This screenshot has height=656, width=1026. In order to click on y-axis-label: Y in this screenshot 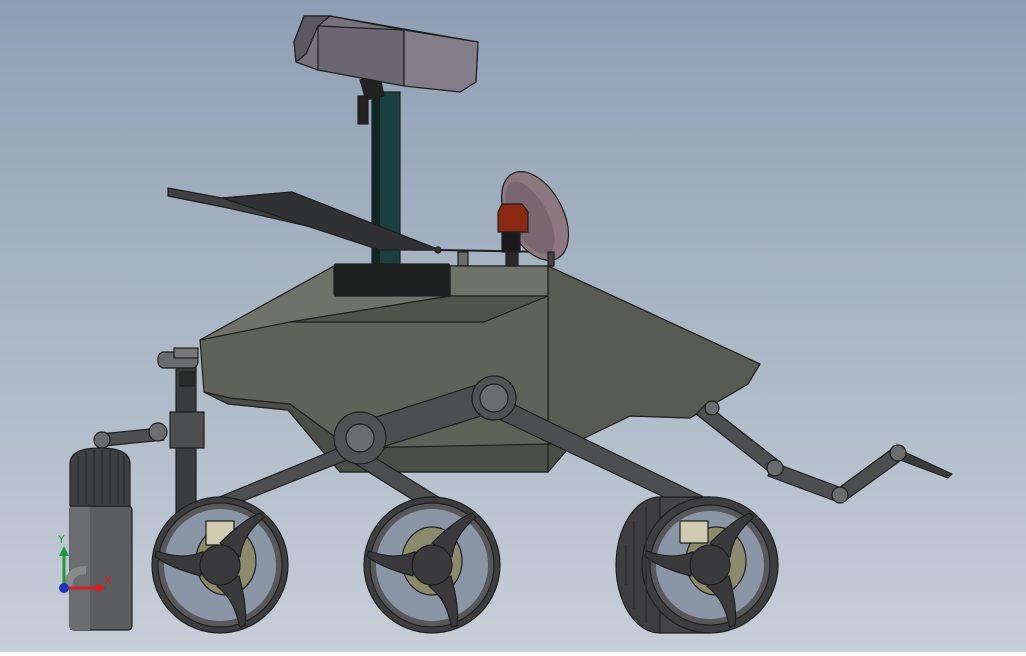, I will do `click(61, 539)`.